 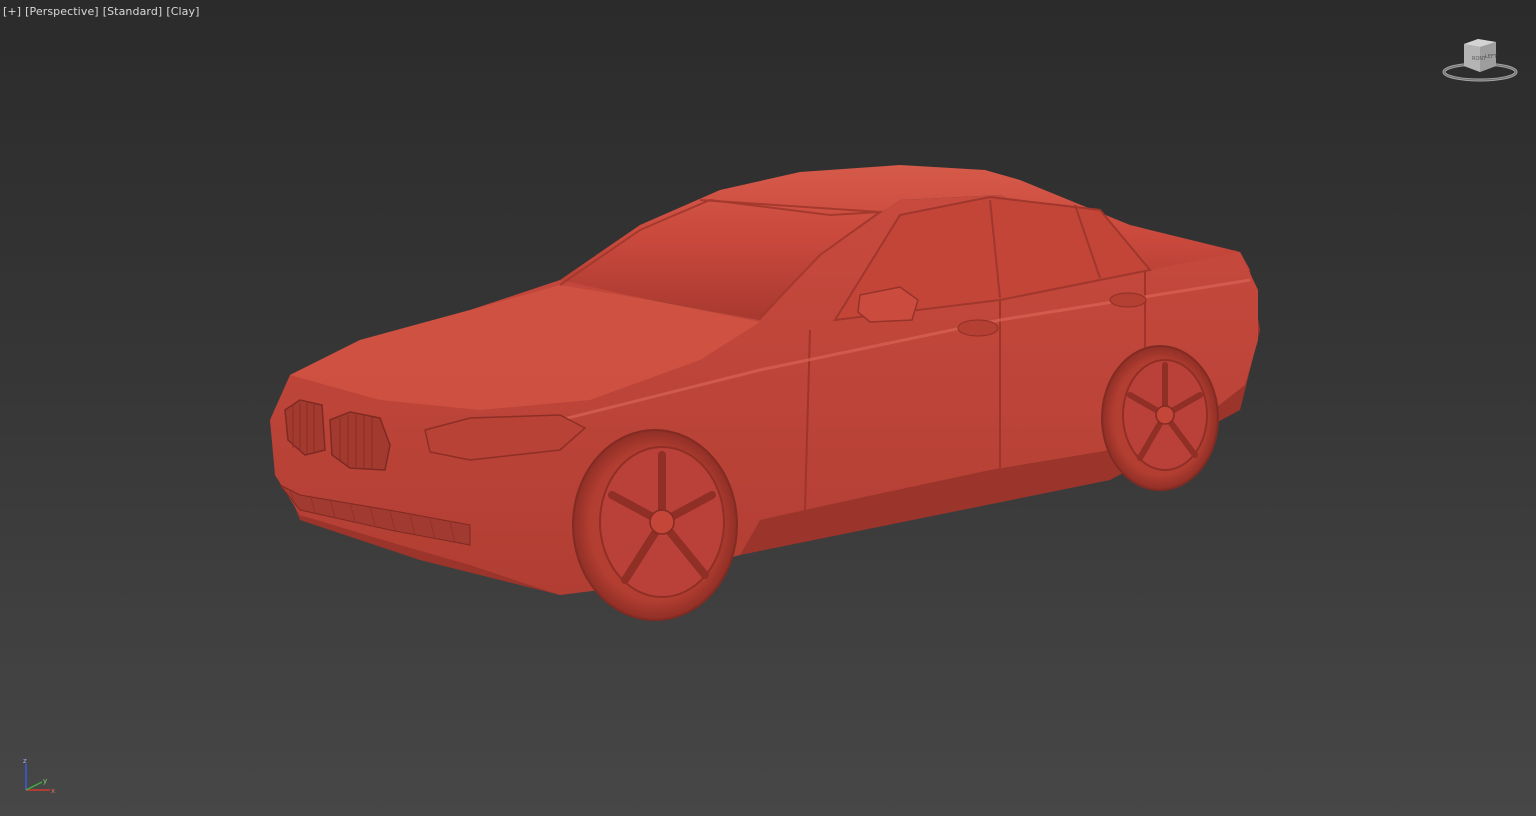 What do you see at coordinates (53, 791) in the screenshot?
I see `axis-x-label: x` at bounding box center [53, 791].